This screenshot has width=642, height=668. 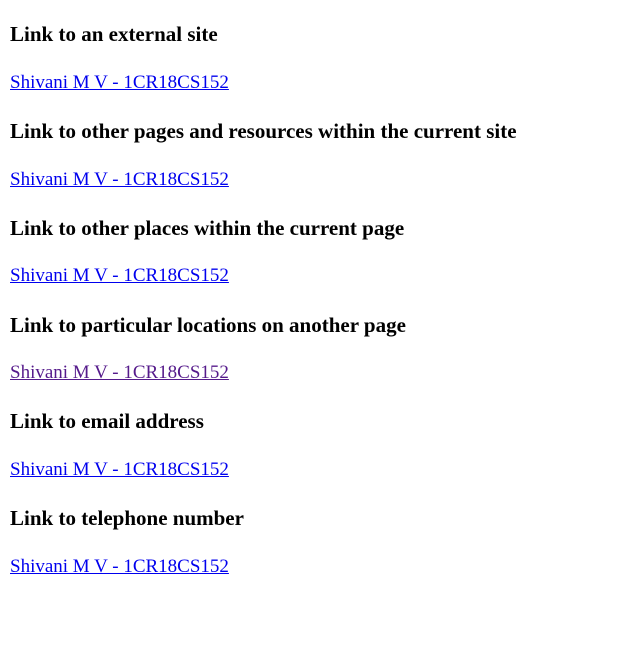 I want to click on external-site-link: Shivani M V - 1CR18CS152, so click(x=119, y=83).